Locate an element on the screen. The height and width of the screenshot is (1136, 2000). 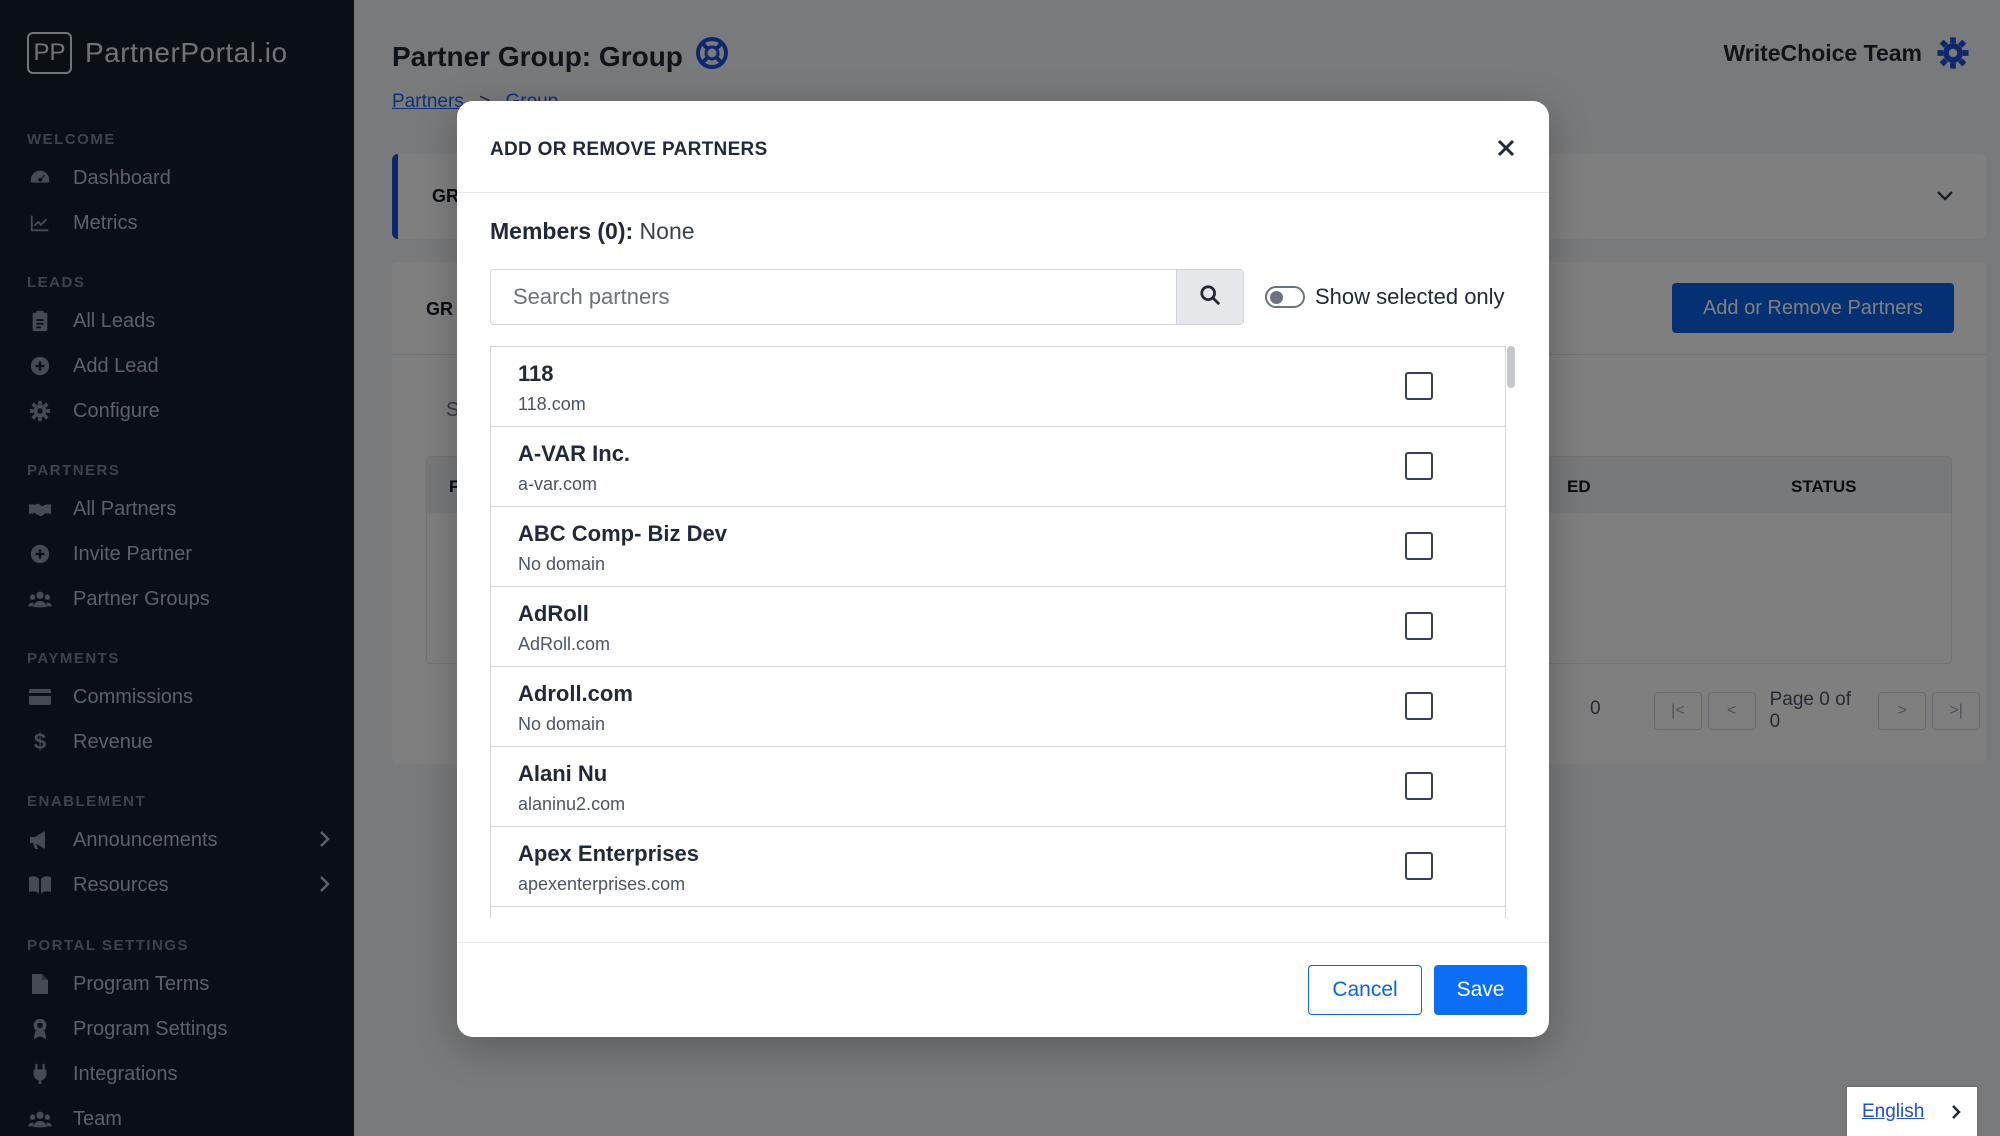
modal-footer: Cancel Save is located at coordinates (1003, 989).